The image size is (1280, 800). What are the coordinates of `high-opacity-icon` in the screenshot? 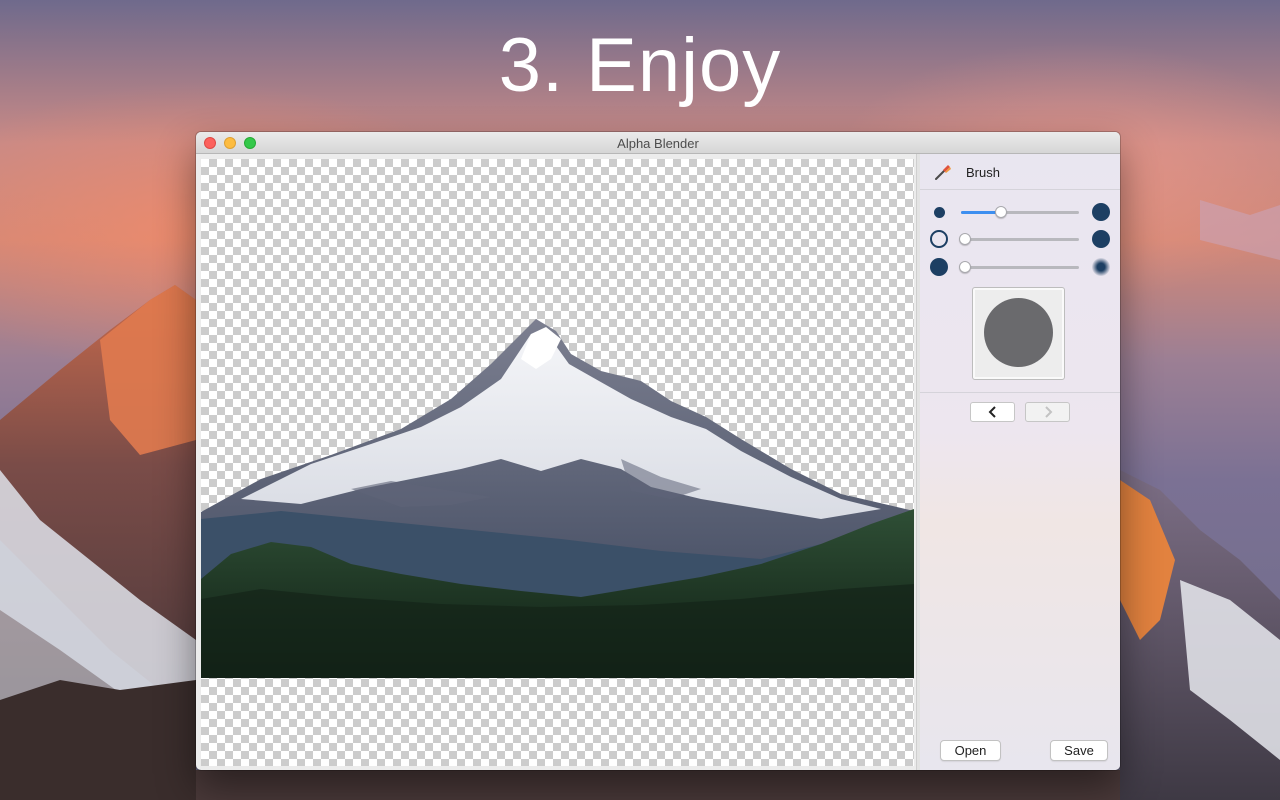 It's located at (1101, 239).